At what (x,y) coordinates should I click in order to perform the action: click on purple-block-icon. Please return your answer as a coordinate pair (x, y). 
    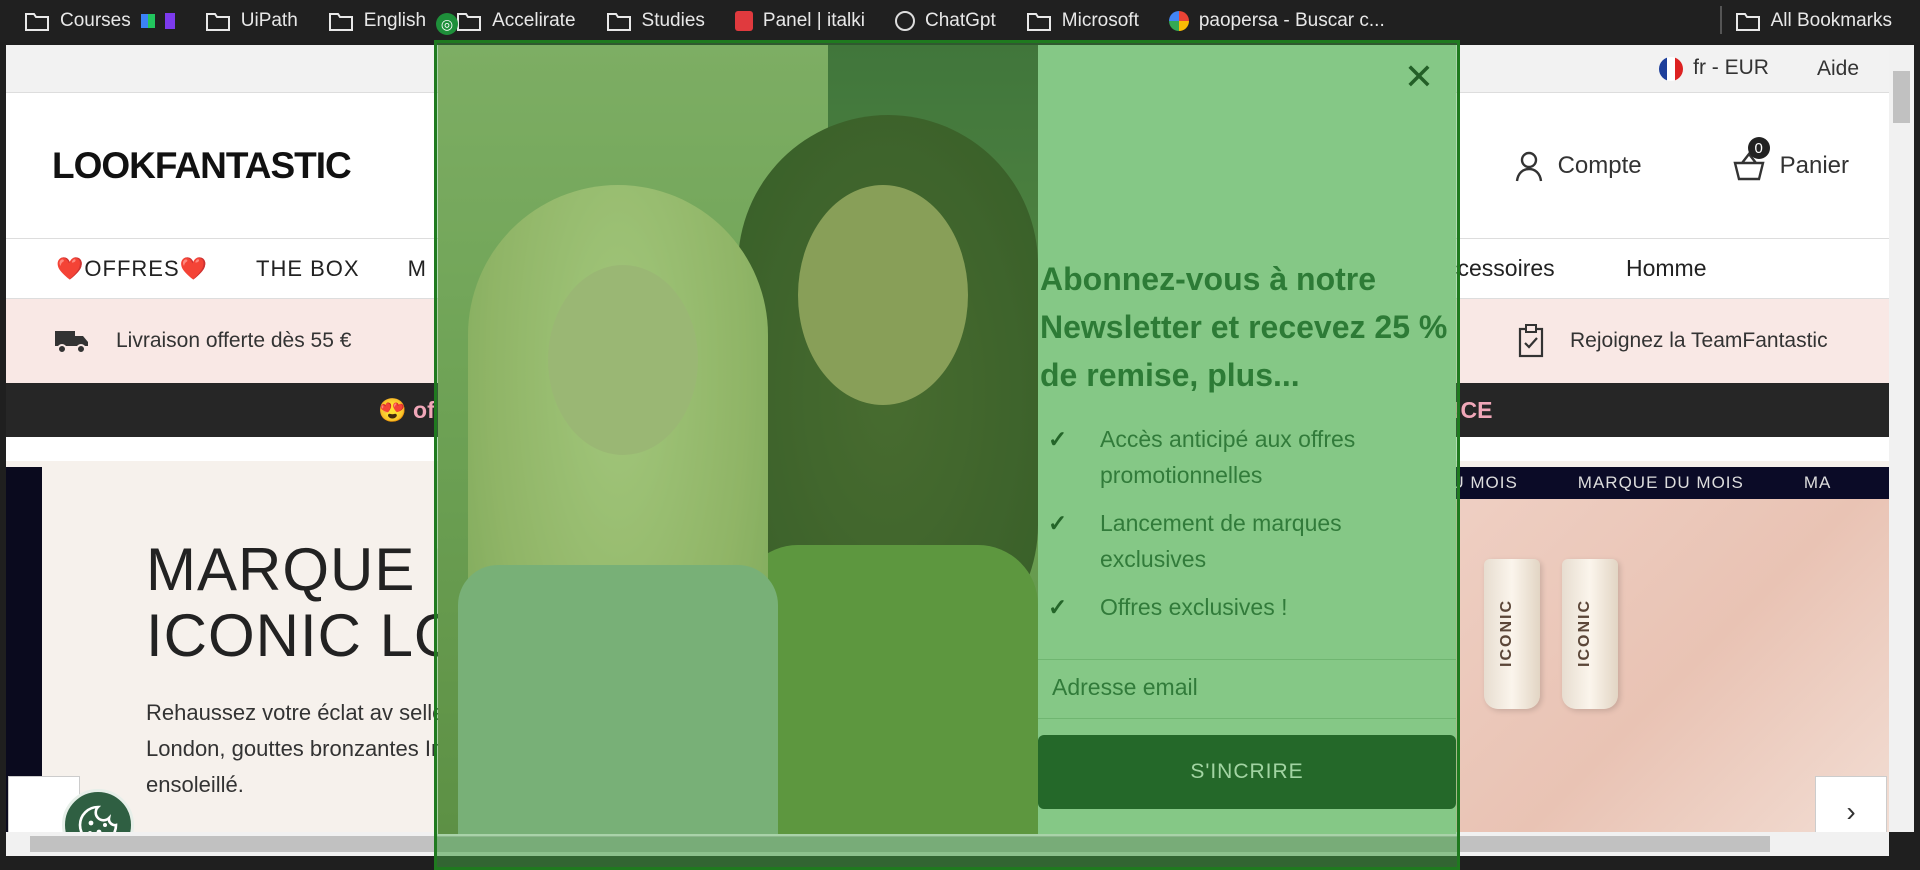
    Looking at the image, I should click on (169, 21).